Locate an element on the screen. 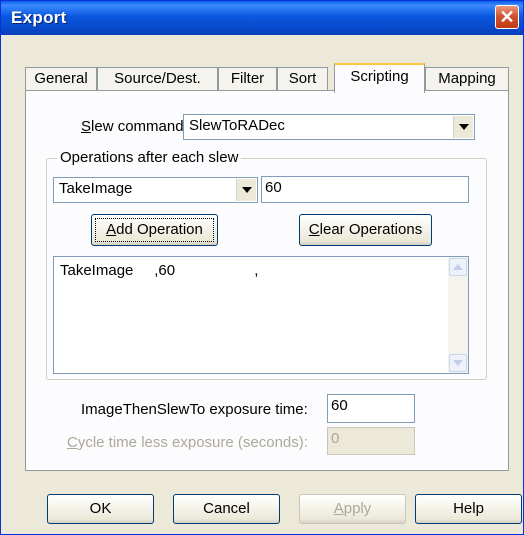  cancel-button: Cancel is located at coordinates (226, 509).